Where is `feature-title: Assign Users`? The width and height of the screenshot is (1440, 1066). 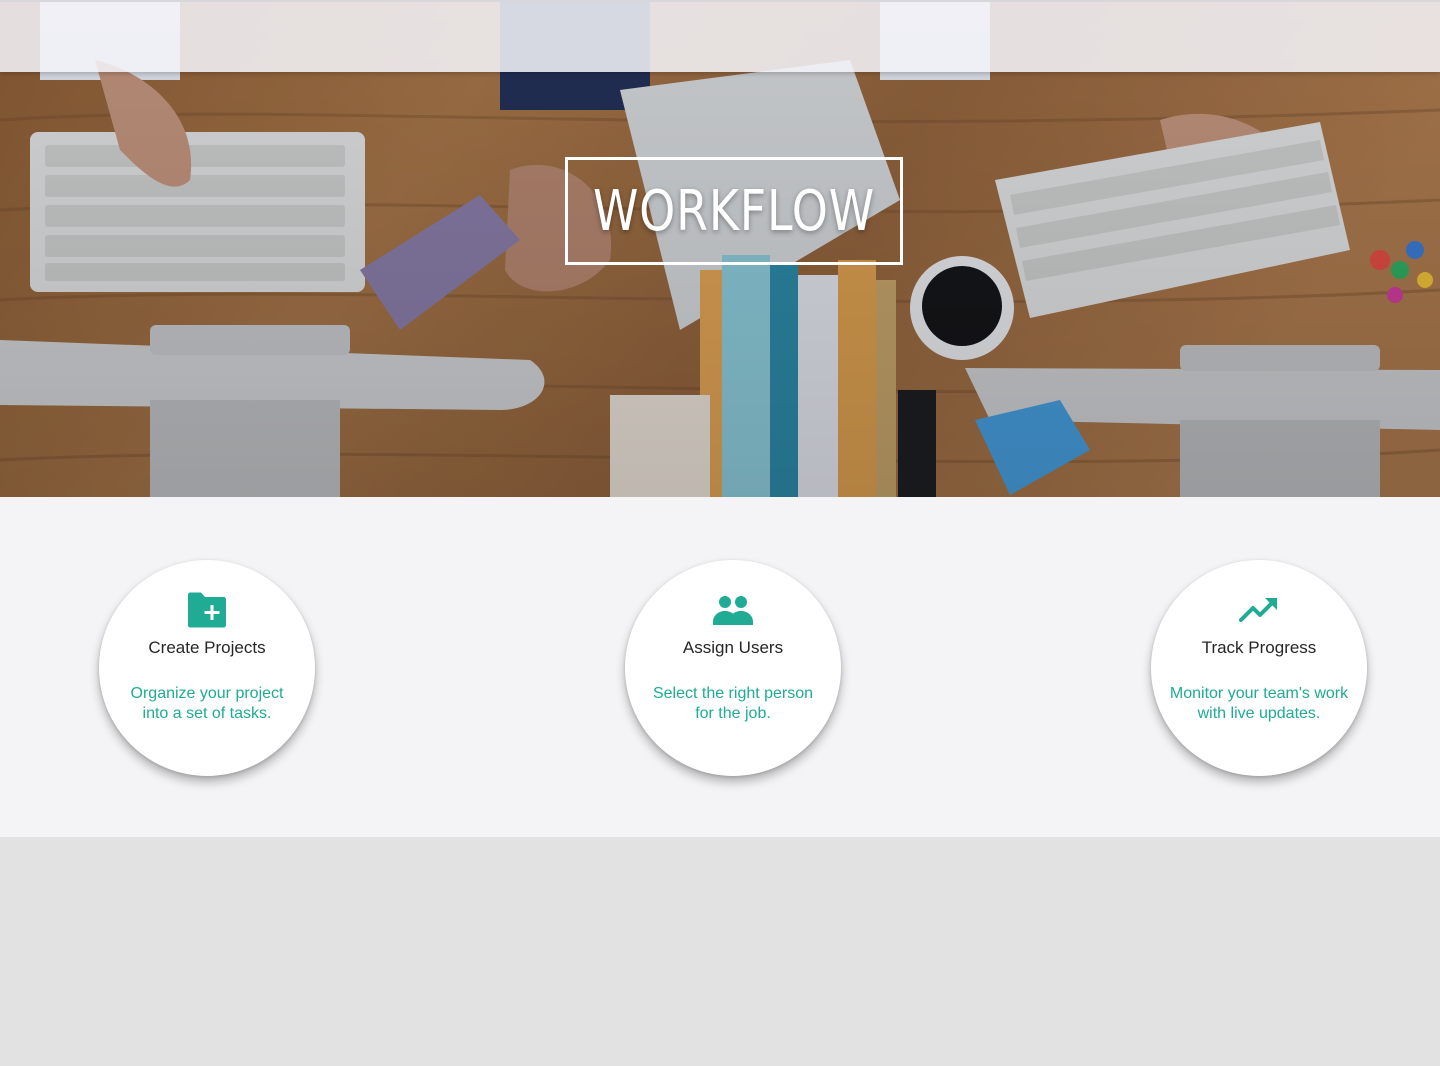 feature-title: Assign Users is located at coordinates (733, 647).